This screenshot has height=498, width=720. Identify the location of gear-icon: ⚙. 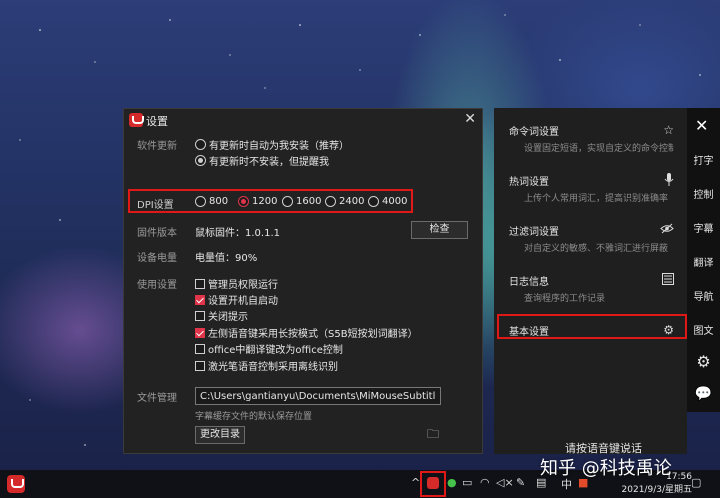
(703, 361).